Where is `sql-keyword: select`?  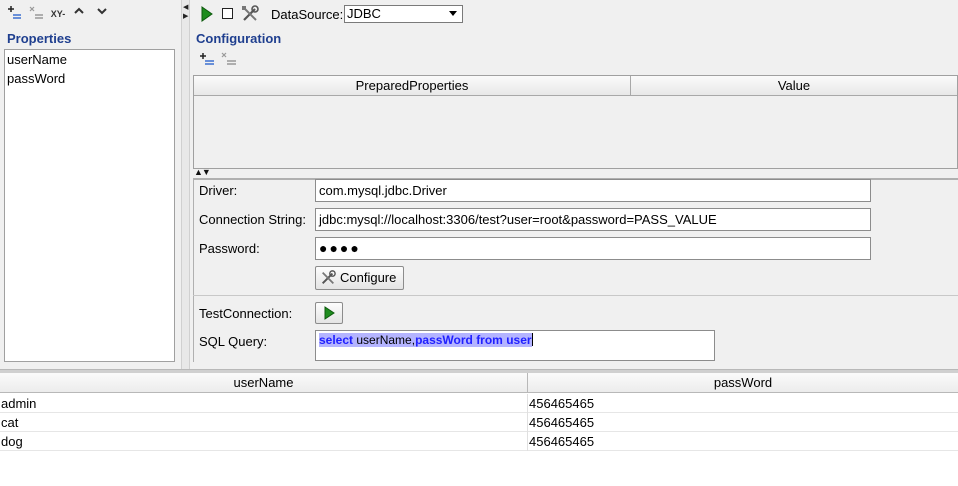 sql-keyword: select is located at coordinates (336, 340).